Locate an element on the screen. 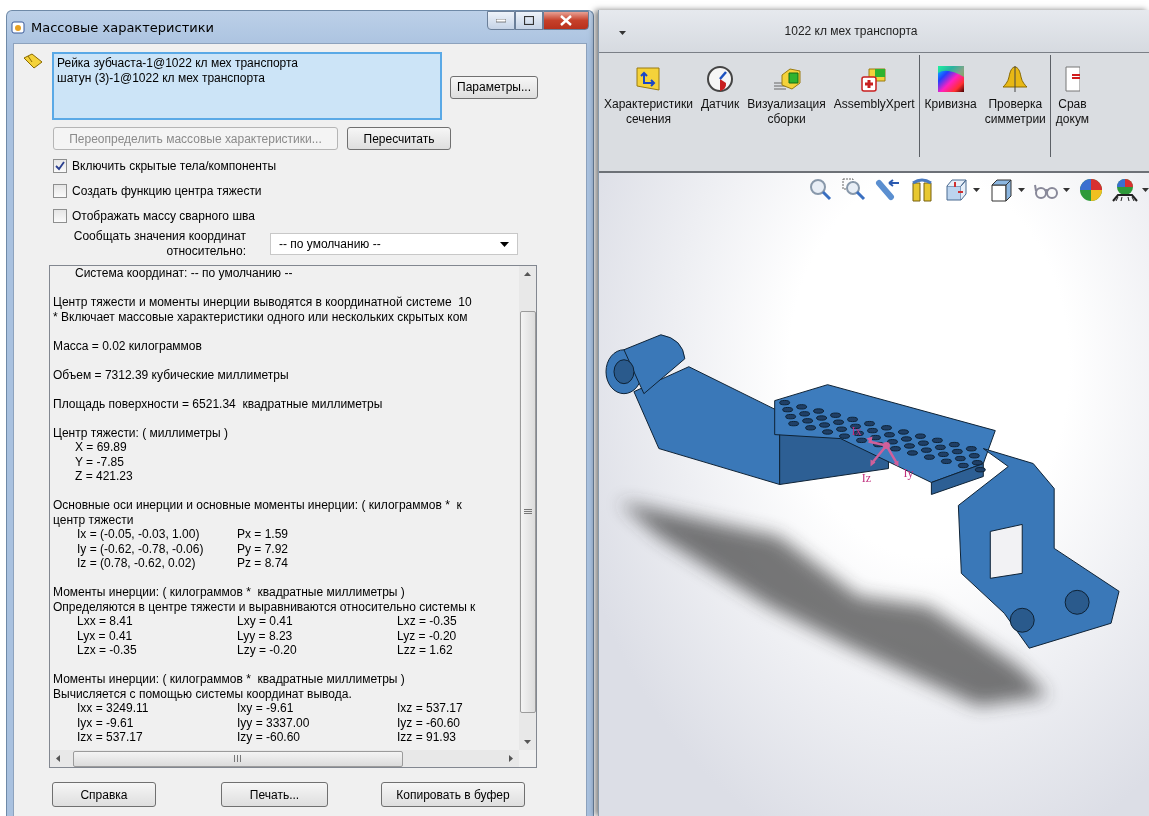  zoom-to-fit-icon is located at coordinates (820, 190).